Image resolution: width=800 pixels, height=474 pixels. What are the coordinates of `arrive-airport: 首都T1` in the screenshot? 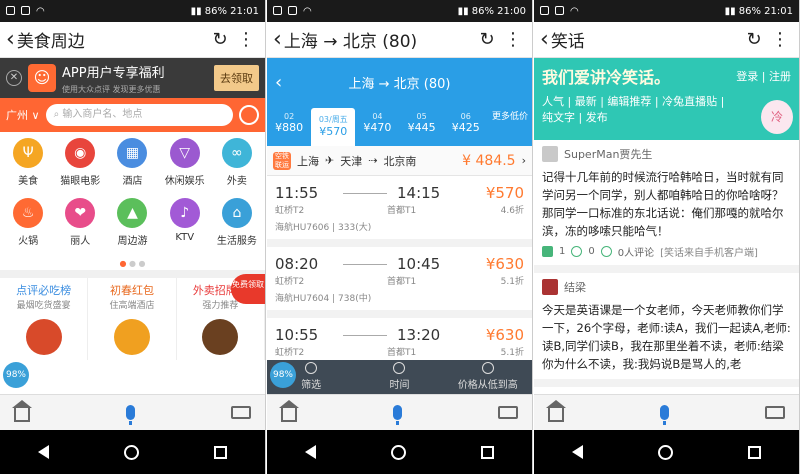 It's located at (402, 353).